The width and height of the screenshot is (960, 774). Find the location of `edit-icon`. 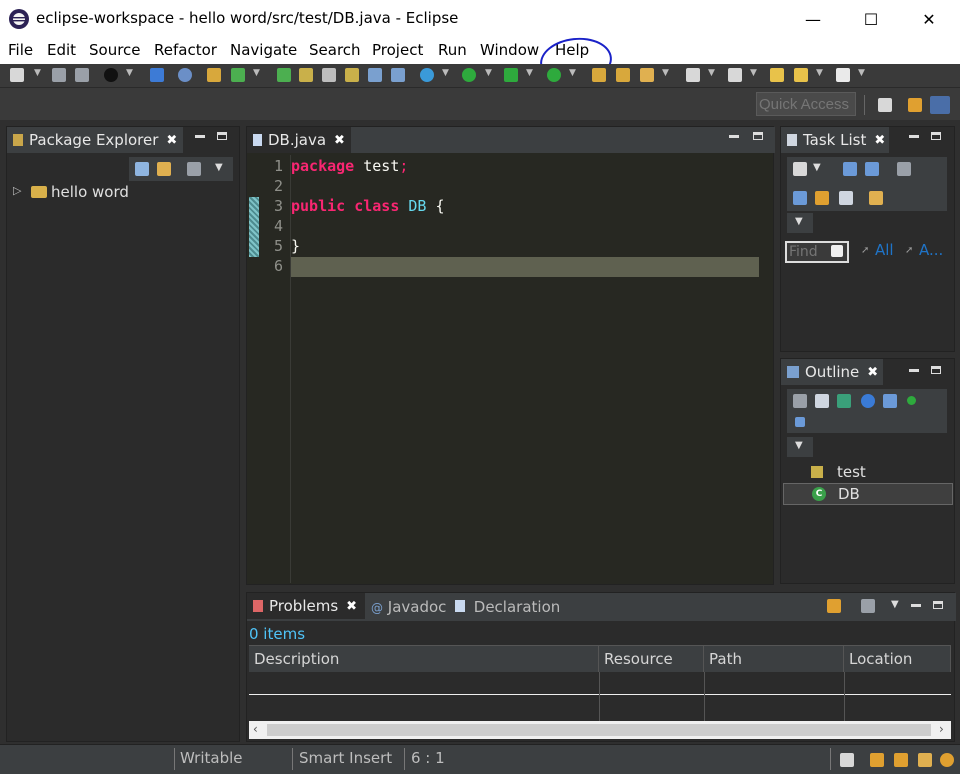

edit-icon is located at coordinates (925, 760).